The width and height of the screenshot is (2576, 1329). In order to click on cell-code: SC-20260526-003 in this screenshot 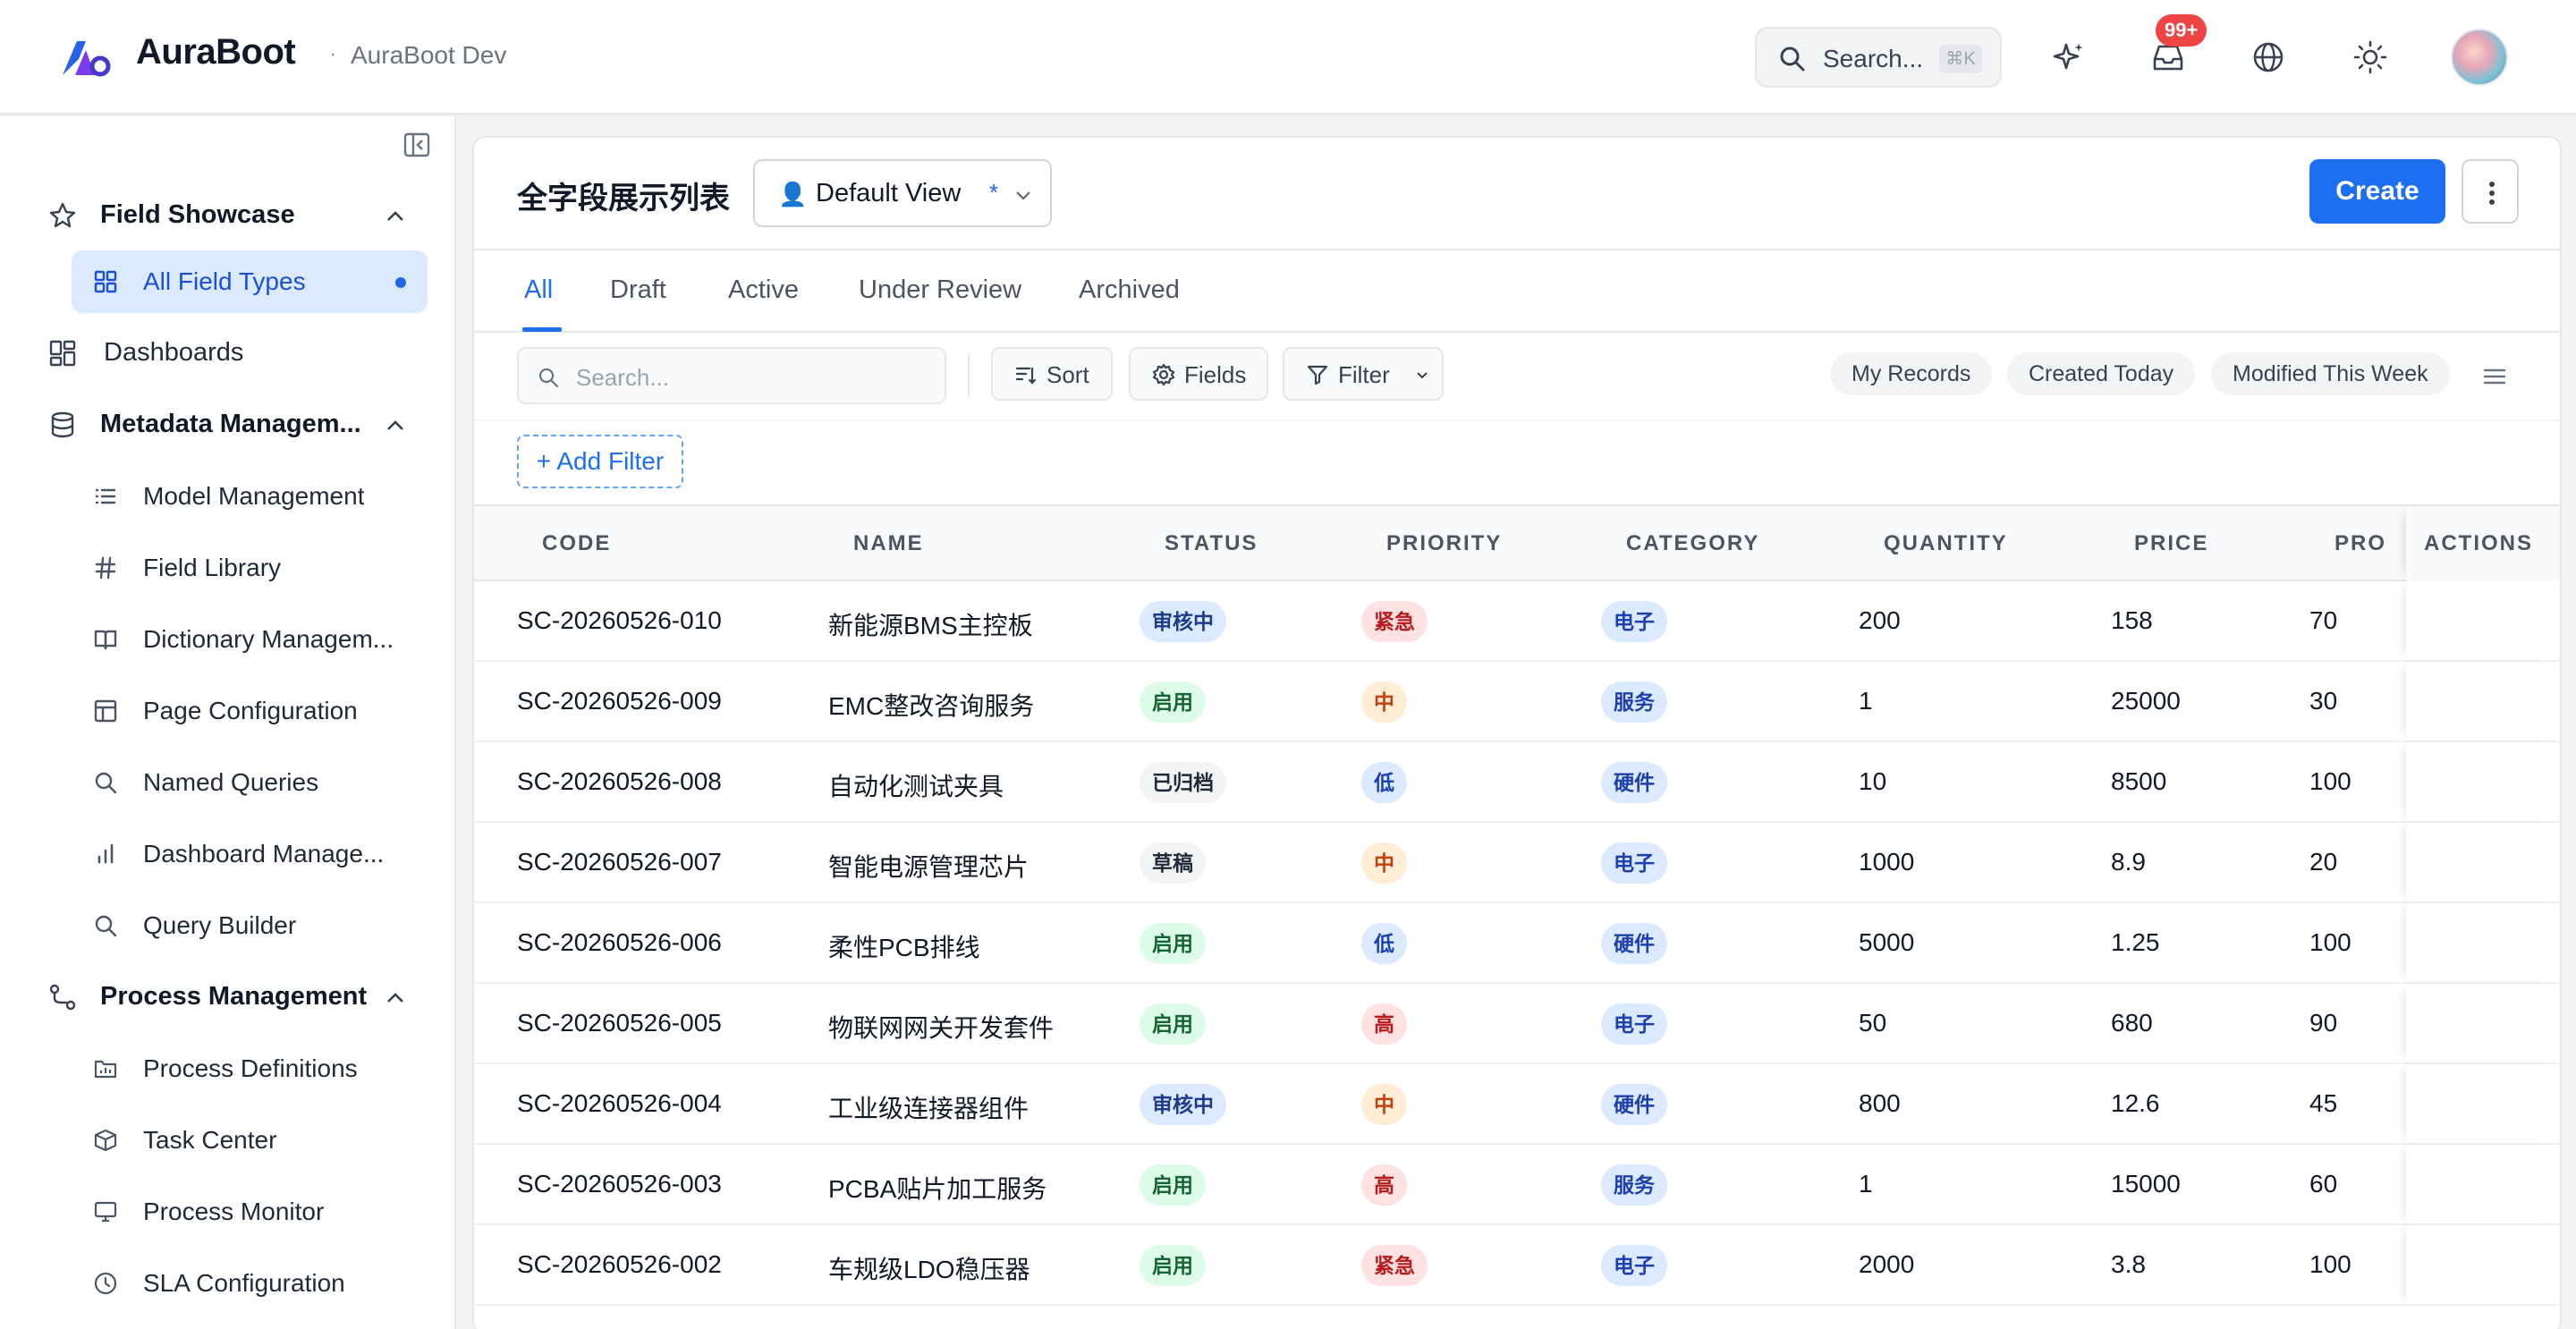, I will do `click(619, 1184)`.